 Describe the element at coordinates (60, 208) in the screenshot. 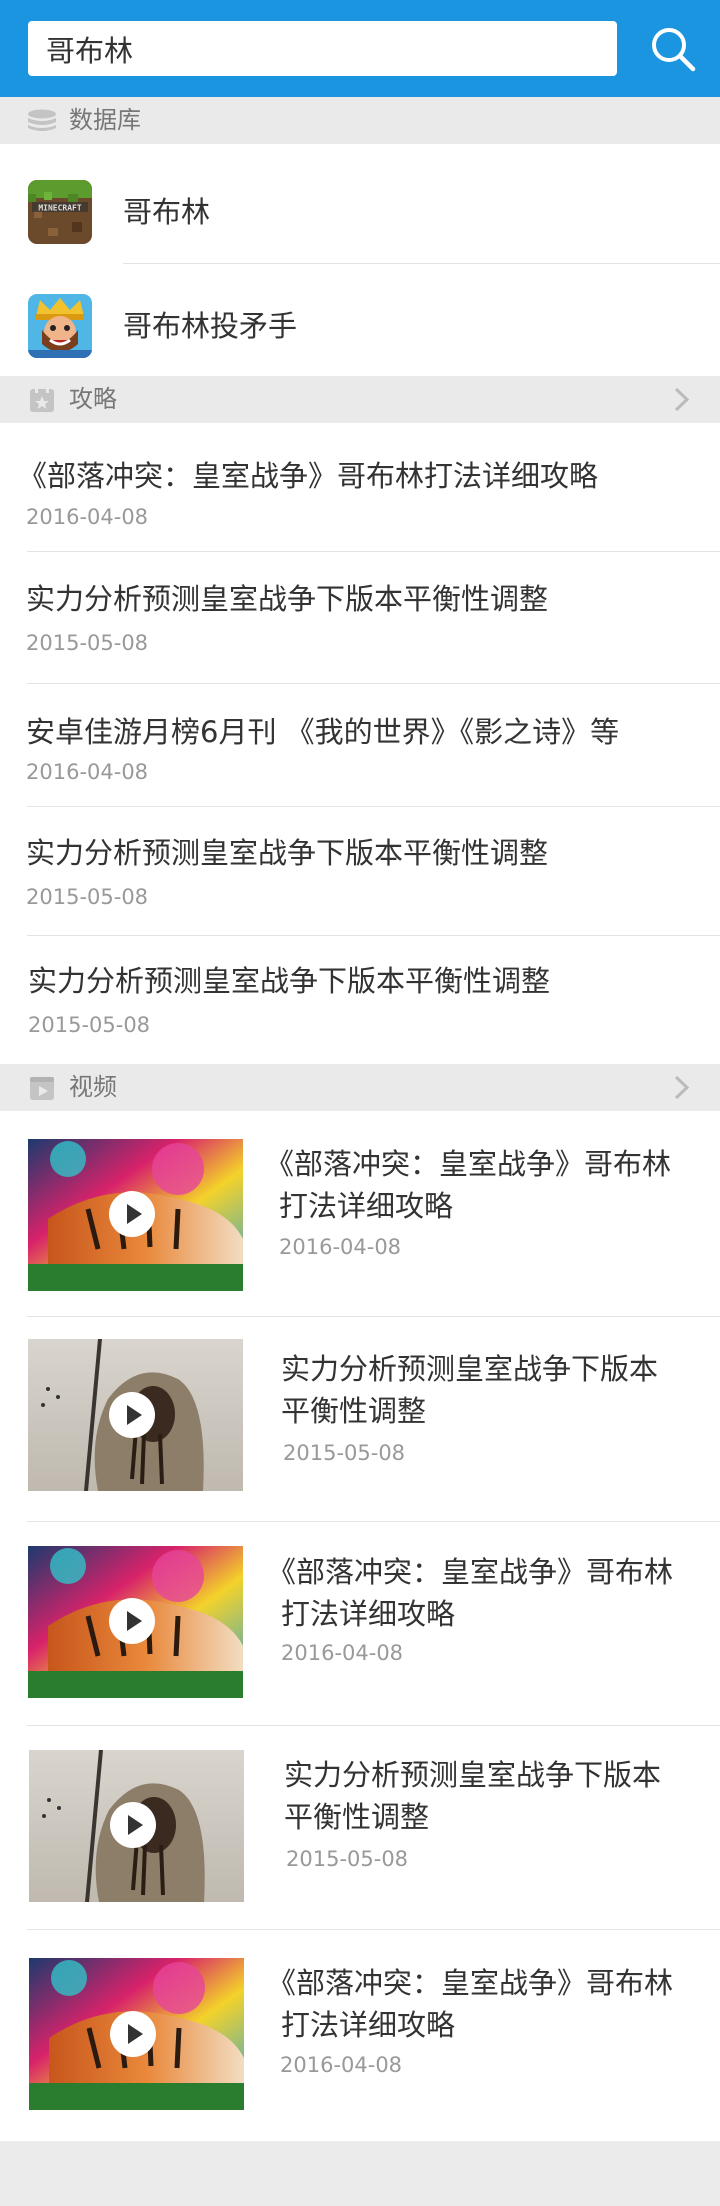

I see `svg-text: MINECRAFT` at that location.